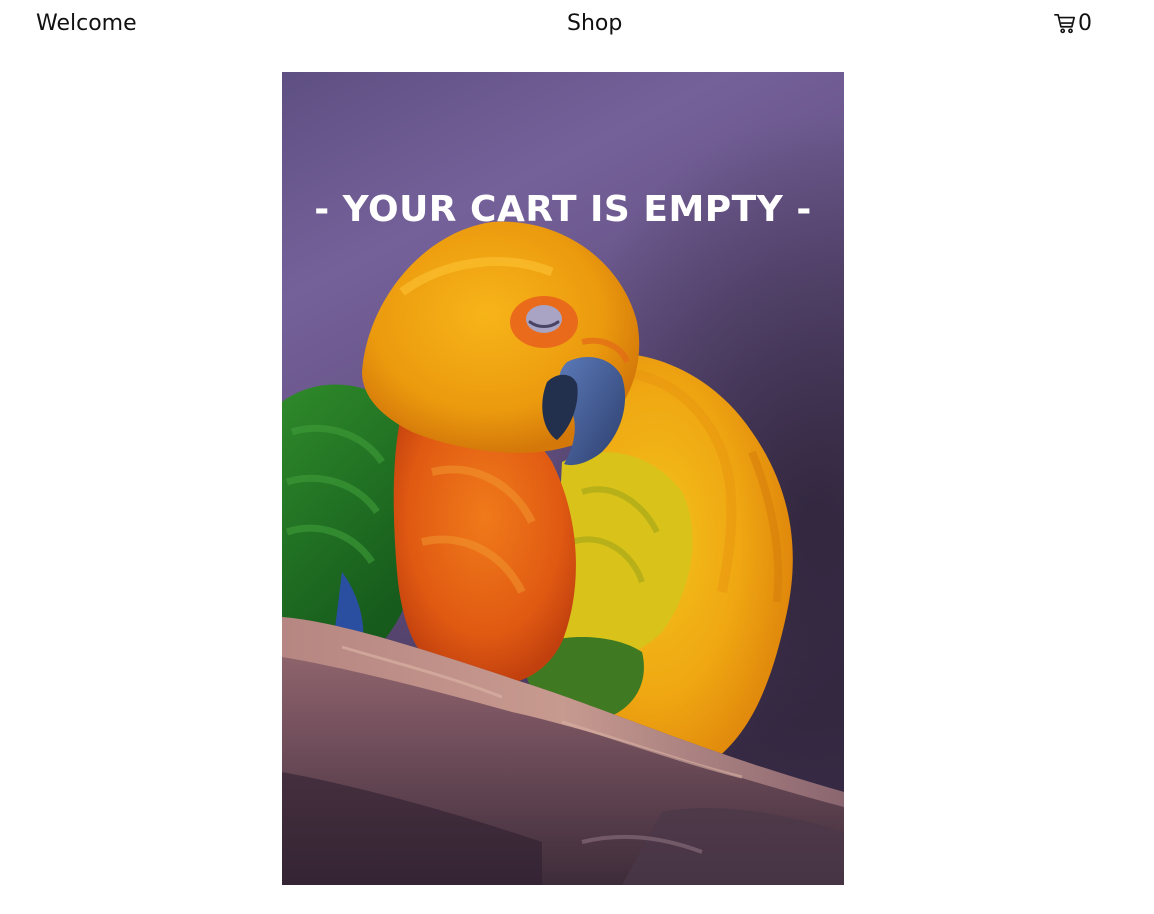 Image resolution: width=1154 pixels, height=914 pixels. What do you see at coordinates (594, 24) in the screenshot?
I see `nav-shop-link: Shop` at bounding box center [594, 24].